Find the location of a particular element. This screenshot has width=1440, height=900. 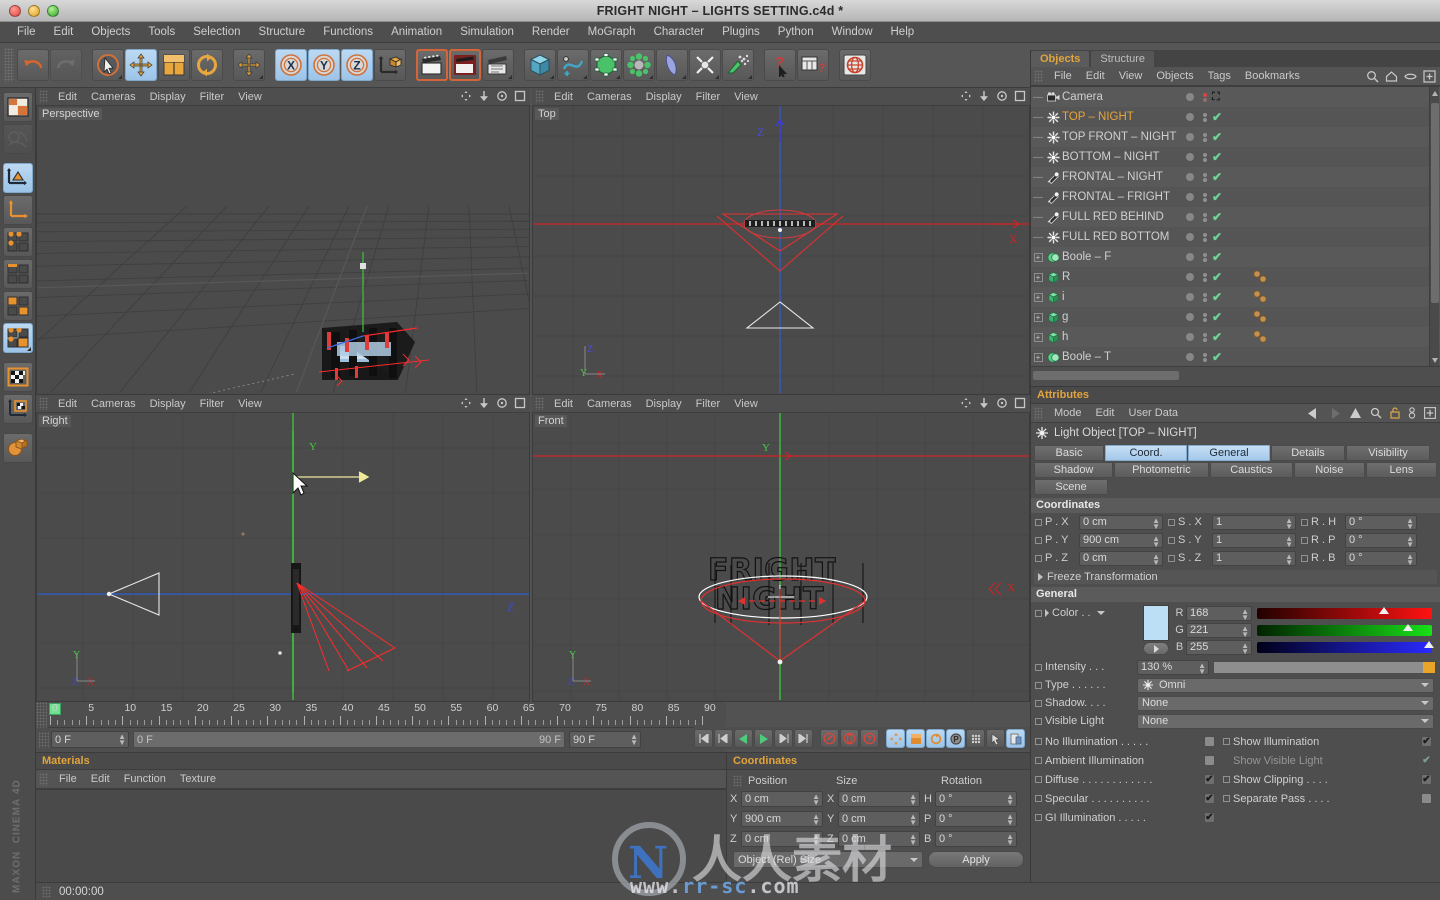

protection-tag-icon: ⛶ is located at coordinates (1216, 97).